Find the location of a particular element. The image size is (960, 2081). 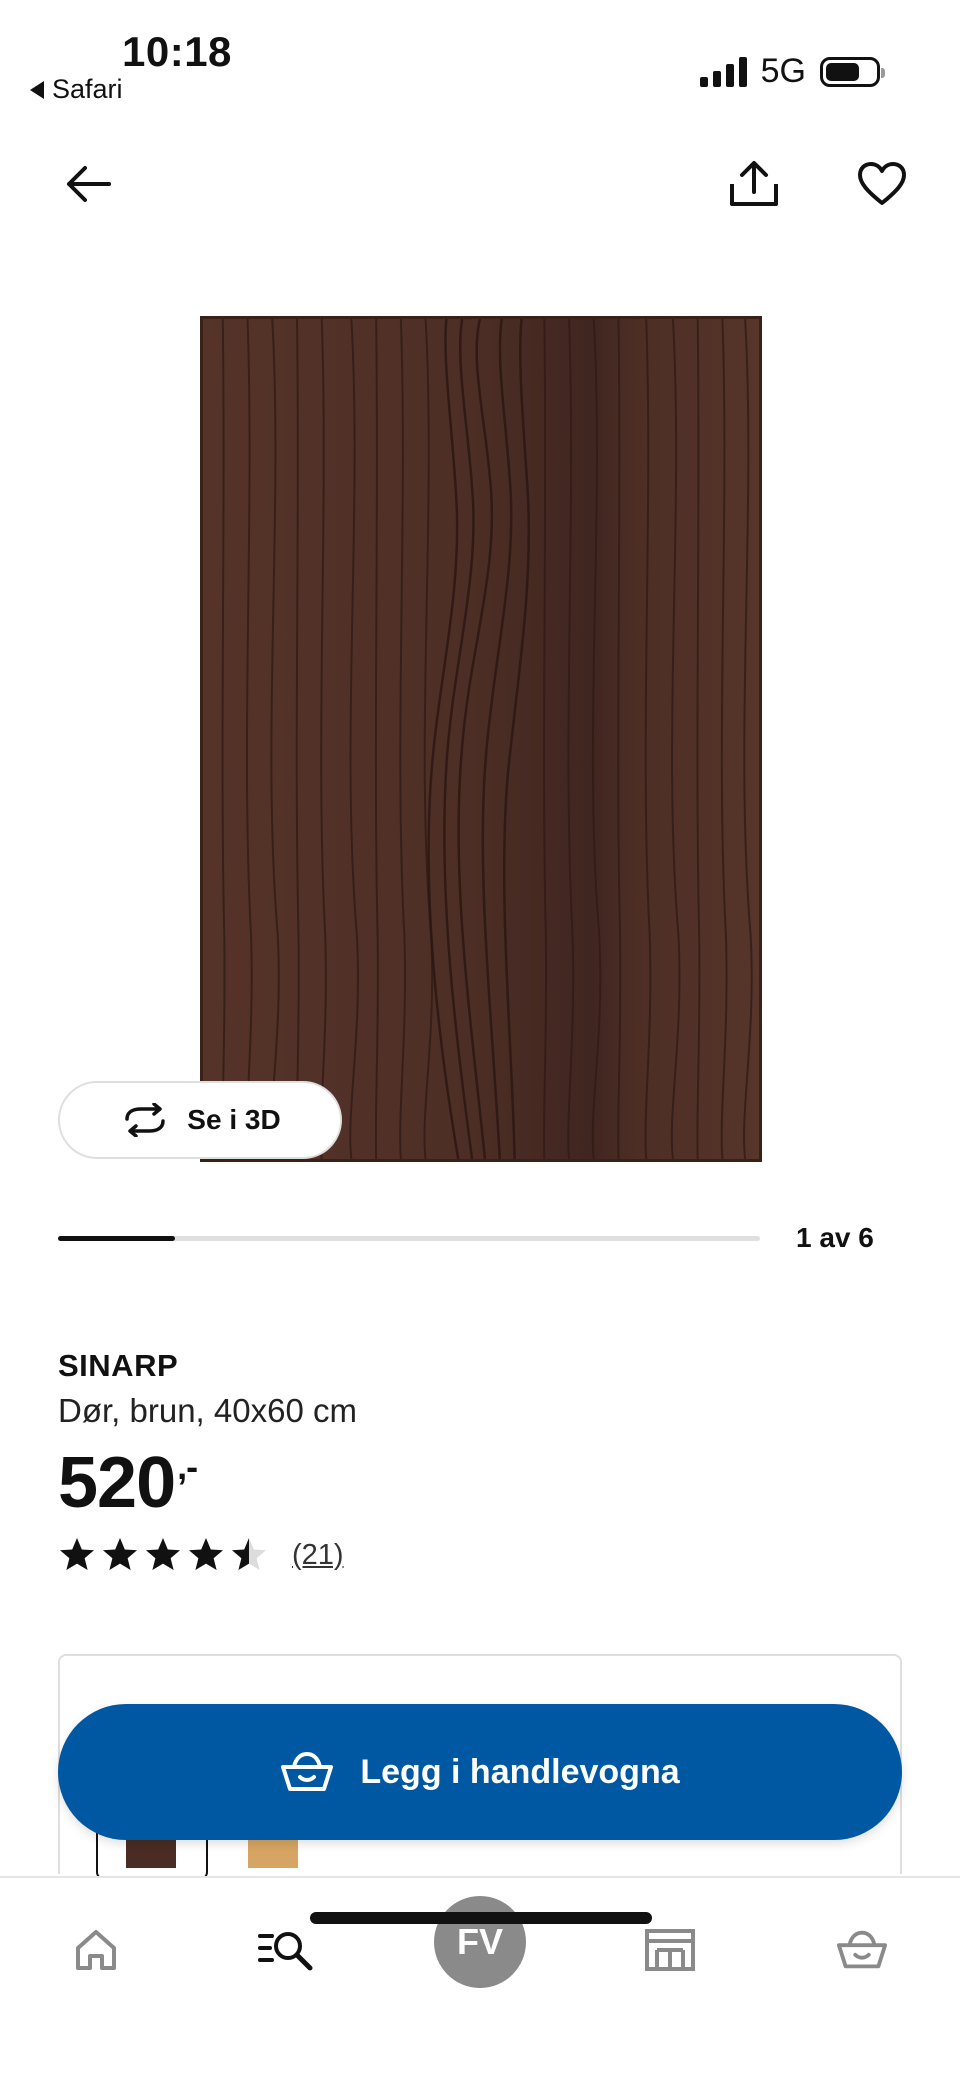

carousel-pager: 1 av 6 is located at coordinates (835, 1237).